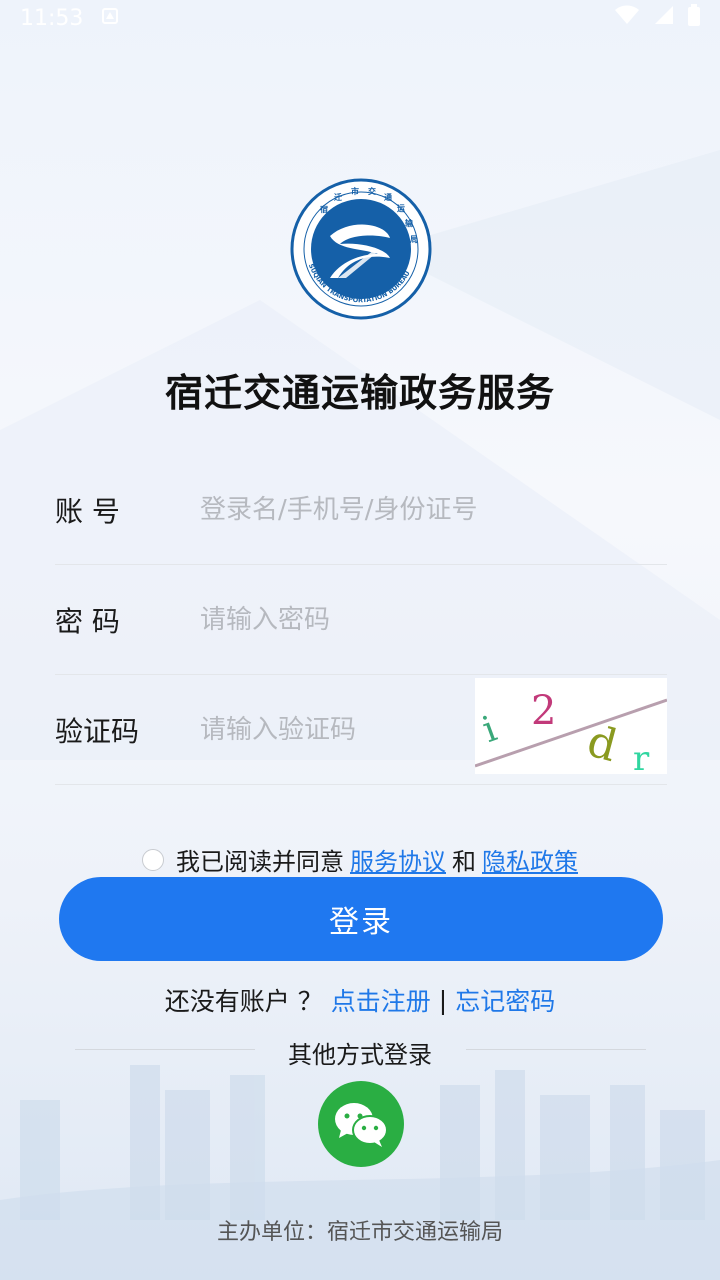  What do you see at coordinates (398, 859) in the screenshot?
I see `service-agreement-link: 服务协议` at bounding box center [398, 859].